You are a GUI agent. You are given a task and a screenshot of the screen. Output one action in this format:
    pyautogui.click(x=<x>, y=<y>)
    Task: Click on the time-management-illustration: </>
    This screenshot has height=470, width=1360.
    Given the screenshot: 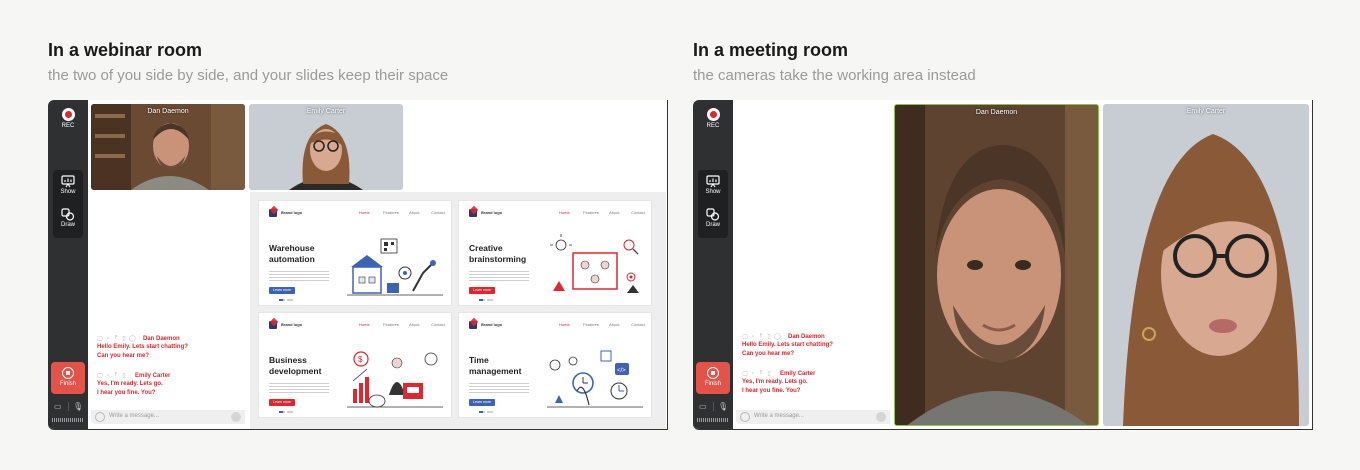 What is the action you would take?
    pyautogui.click(x=595, y=379)
    